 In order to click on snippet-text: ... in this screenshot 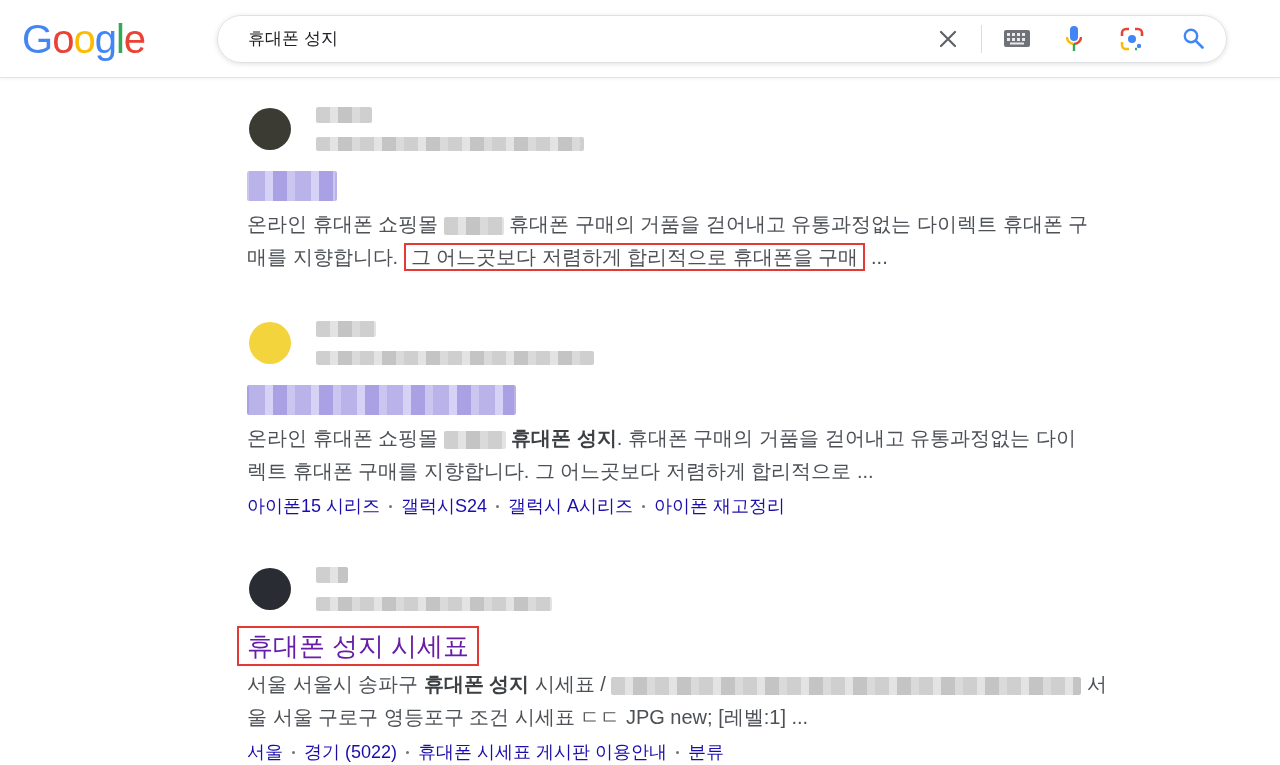, I will do `click(879, 257)`.